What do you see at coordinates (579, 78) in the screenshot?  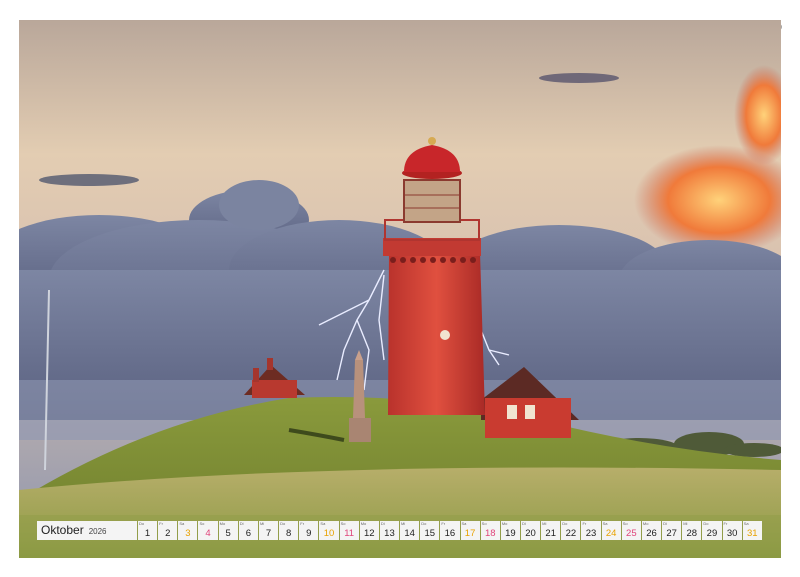 I see `wisp-cloud` at bounding box center [579, 78].